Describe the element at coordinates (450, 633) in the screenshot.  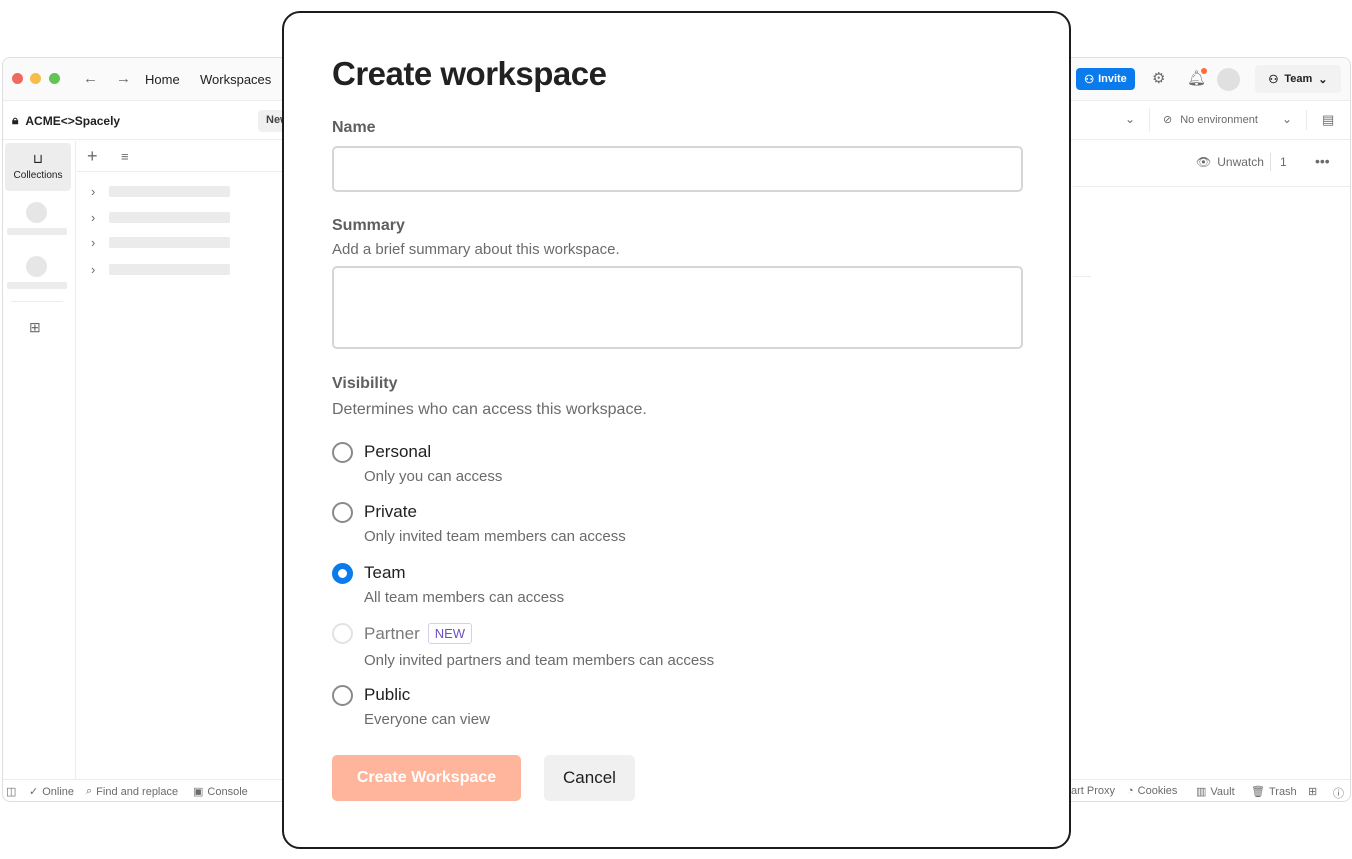
I see `new-badge: NEW` at that location.